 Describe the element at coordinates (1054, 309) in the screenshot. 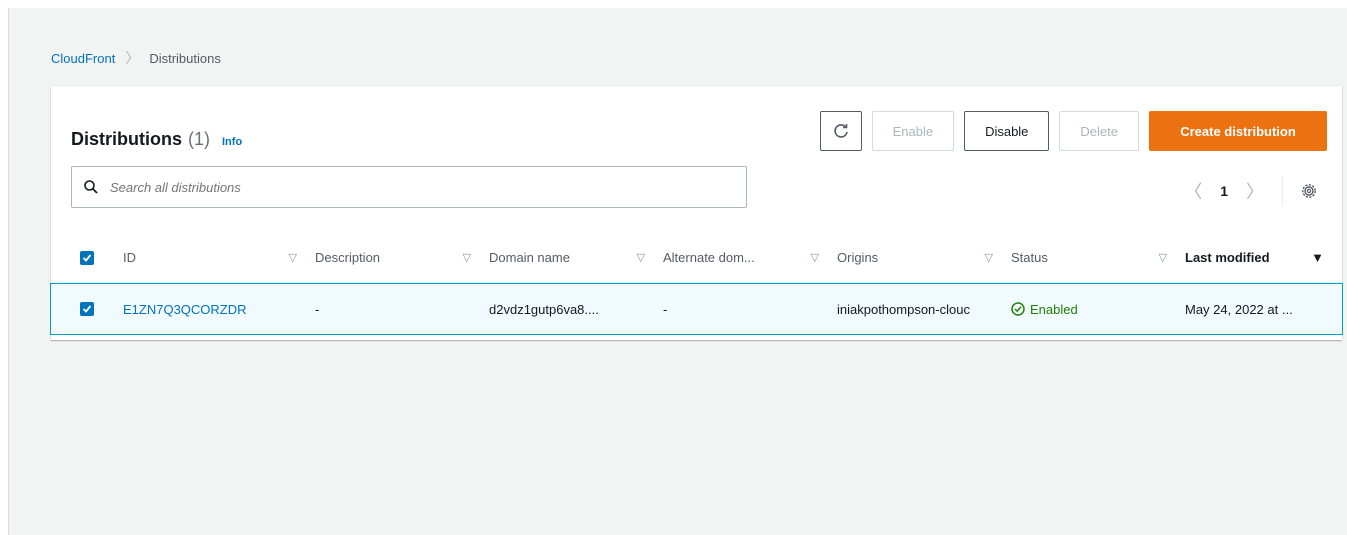

I see `status-text: Enabled` at that location.